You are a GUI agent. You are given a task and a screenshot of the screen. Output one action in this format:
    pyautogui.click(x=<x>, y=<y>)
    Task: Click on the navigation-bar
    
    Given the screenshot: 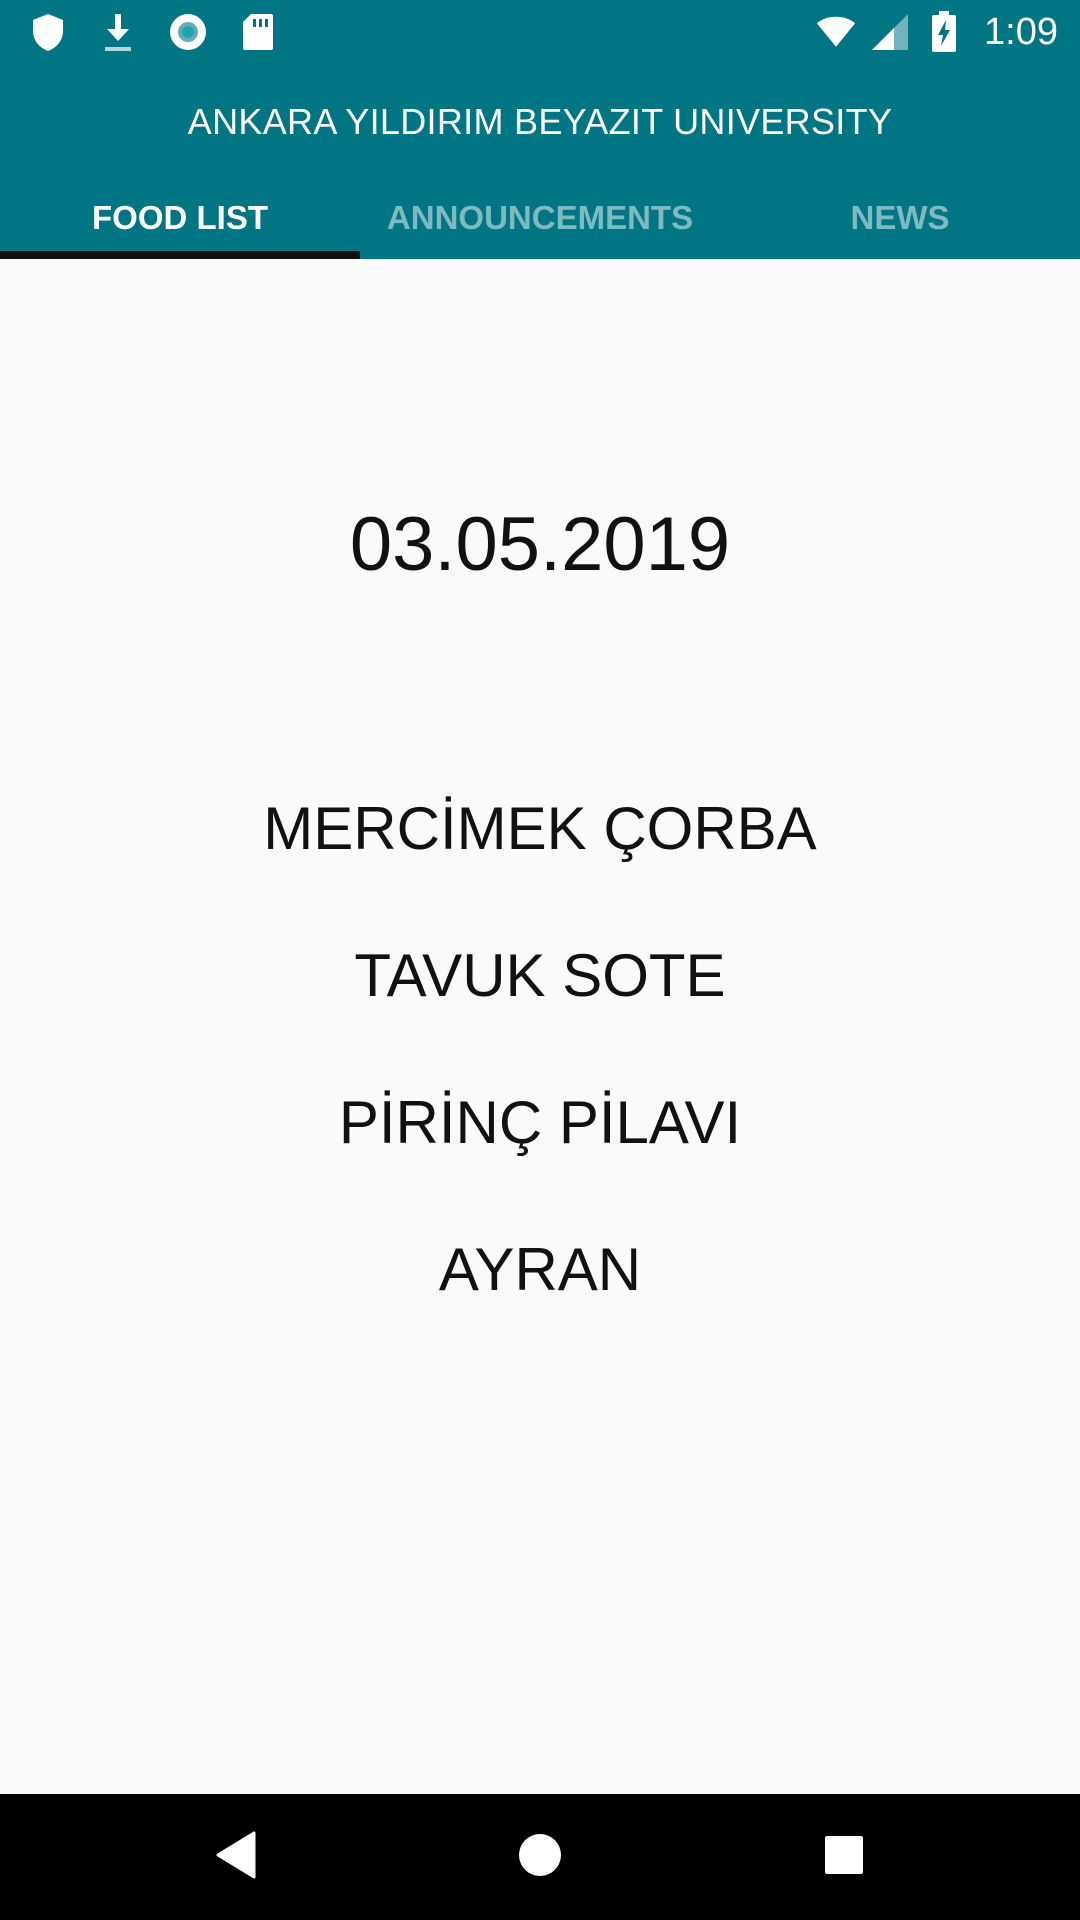 What is the action you would take?
    pyautogui.click(x=540, y=1857)
    